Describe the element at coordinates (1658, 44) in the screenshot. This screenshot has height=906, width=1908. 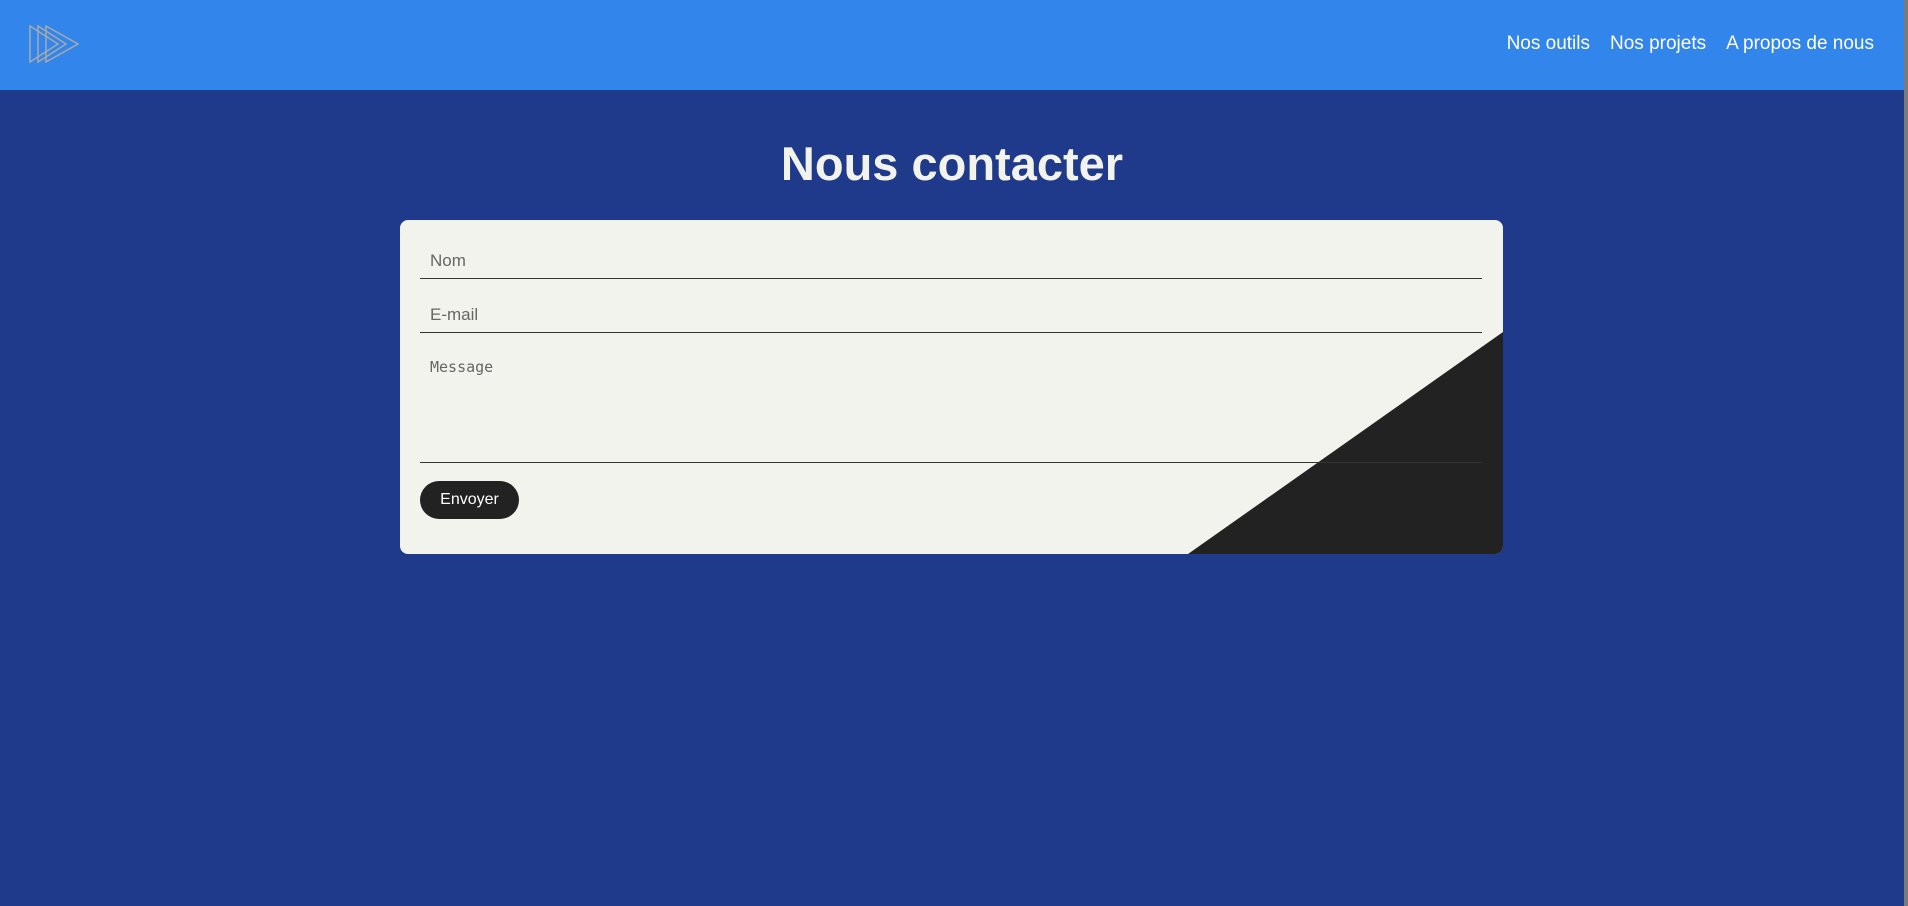
I see `nav-link-nos-projets: Nos projets` at that location.